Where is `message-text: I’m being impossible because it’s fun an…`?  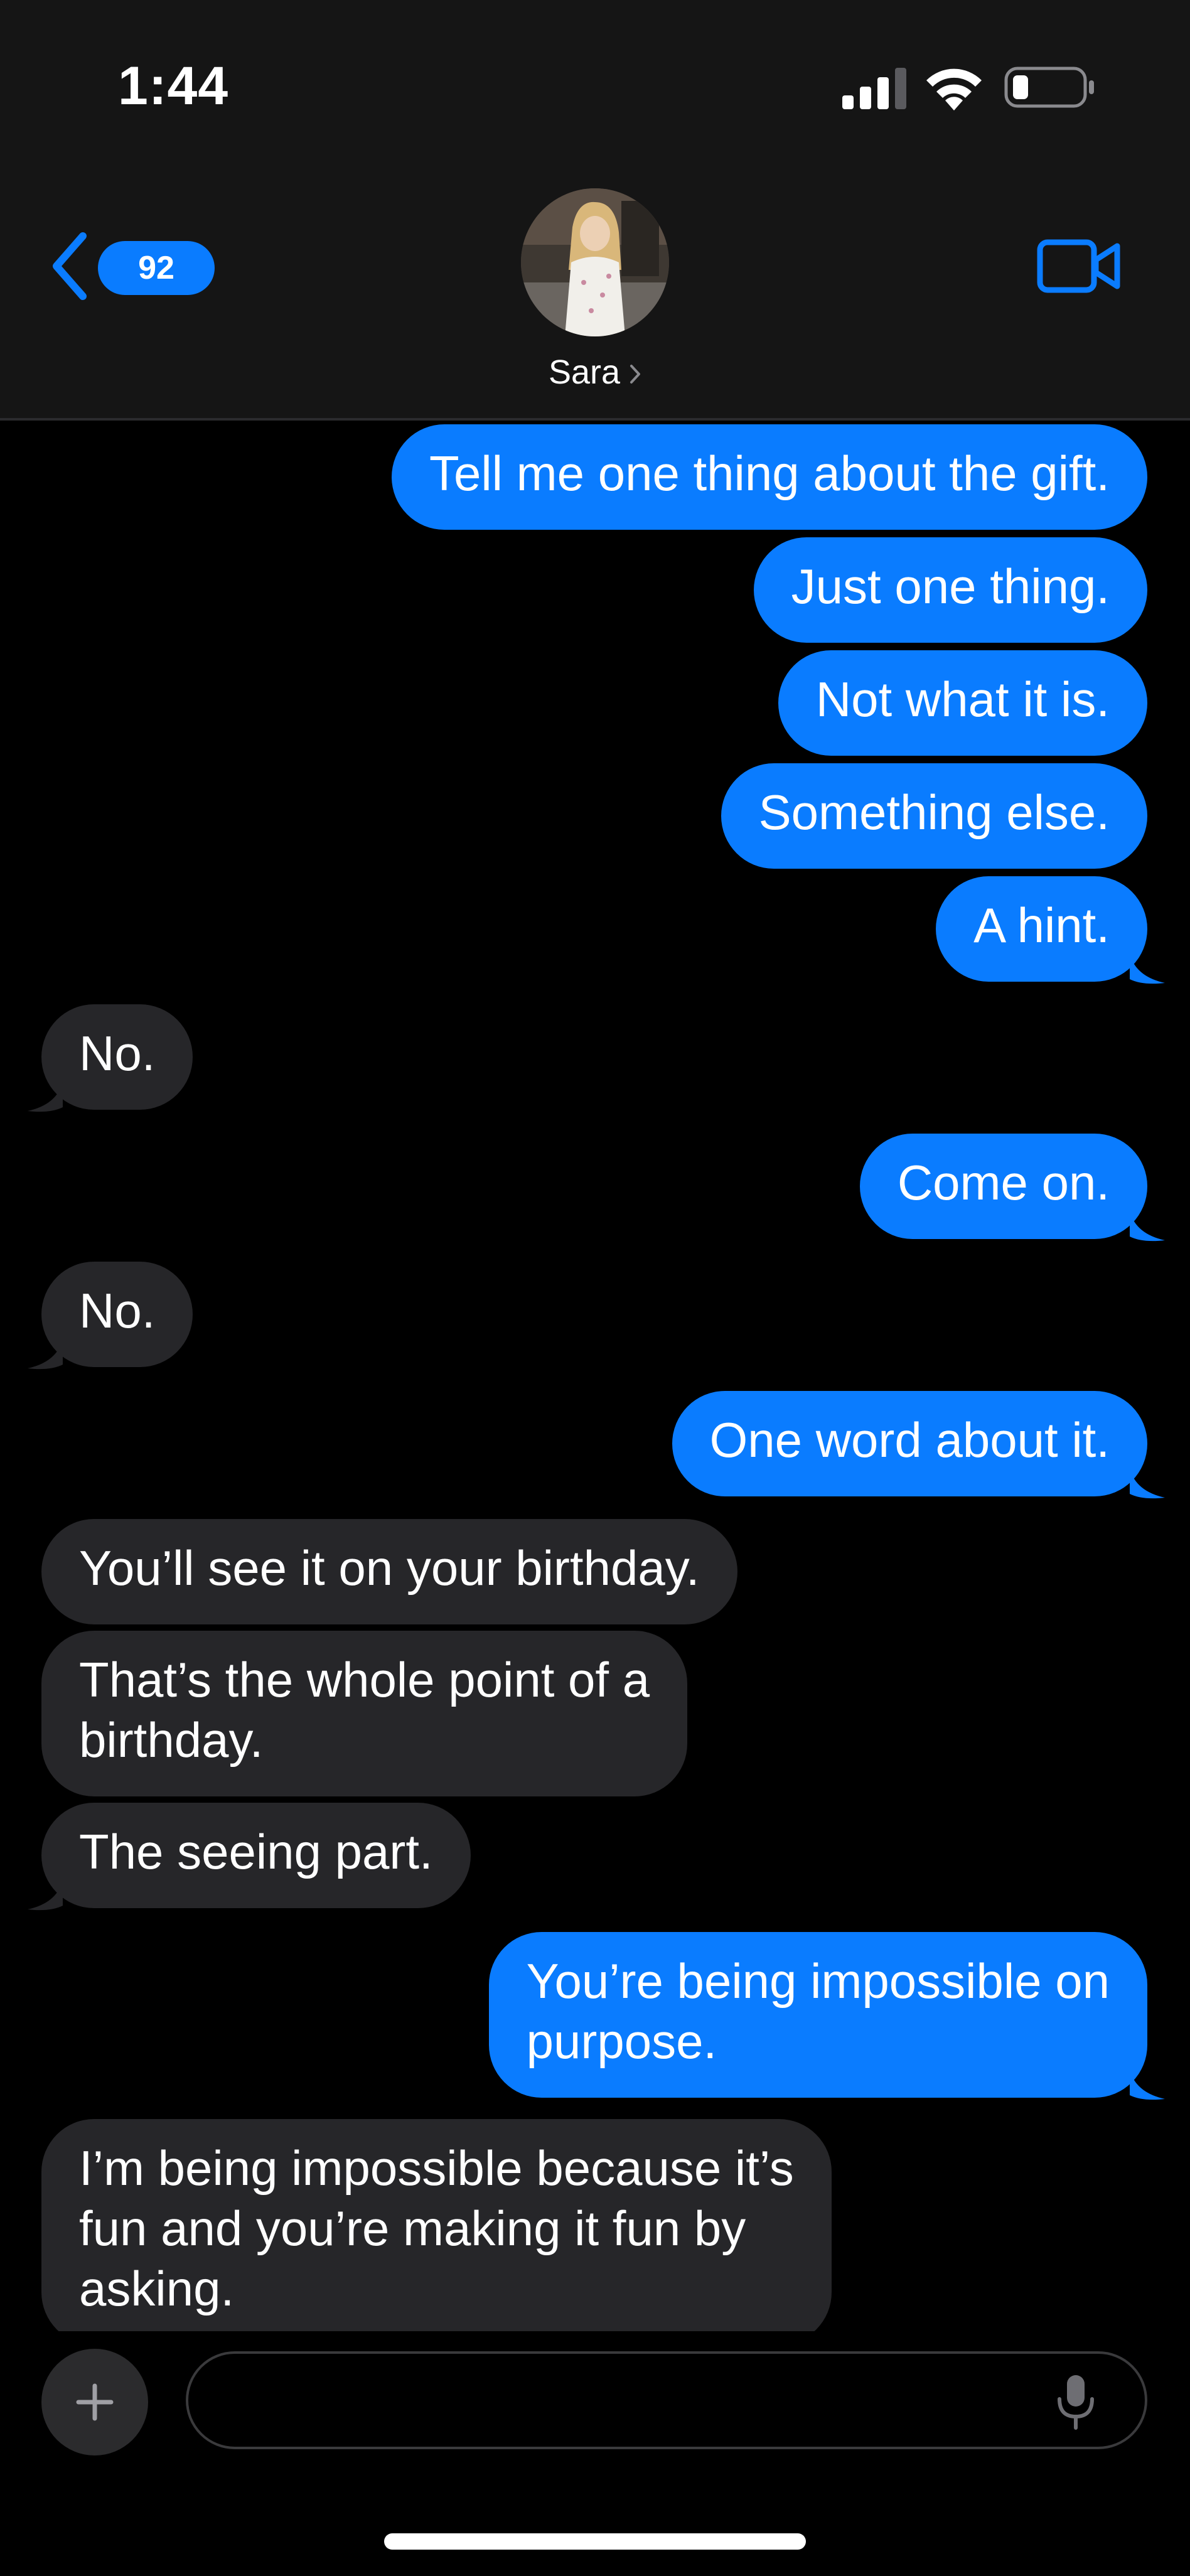
message-text: I’m being impossible because it’s fun an… is located at coordinates (436, 2228).